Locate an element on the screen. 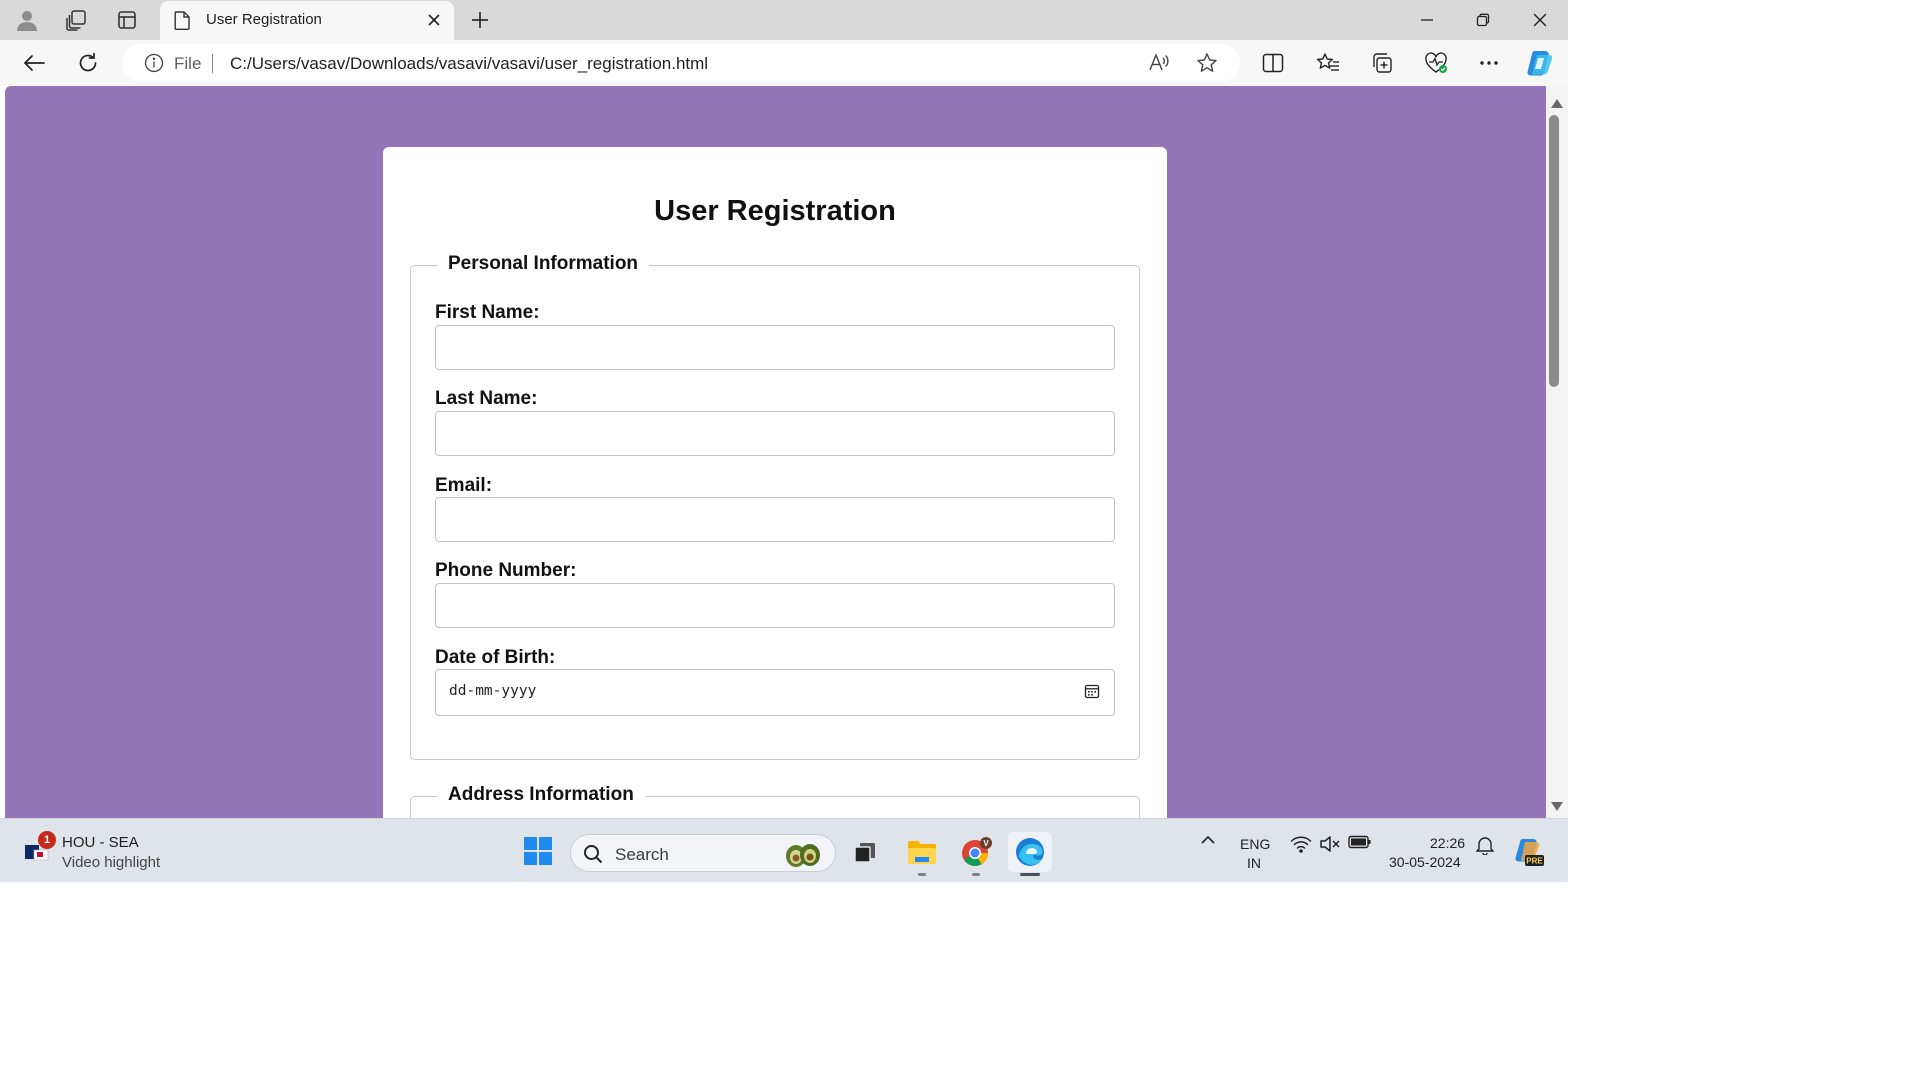 Image resolution: width=1920 pixels, height=1080 pixels. restore-icon is located at coordinates (1483, 20).